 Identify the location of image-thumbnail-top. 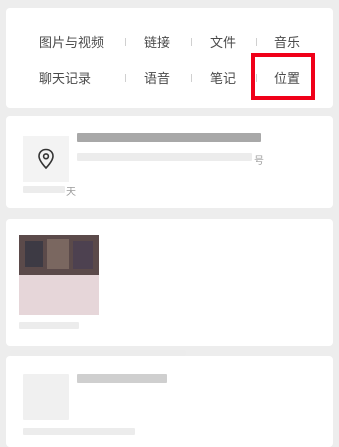
(59, 255).